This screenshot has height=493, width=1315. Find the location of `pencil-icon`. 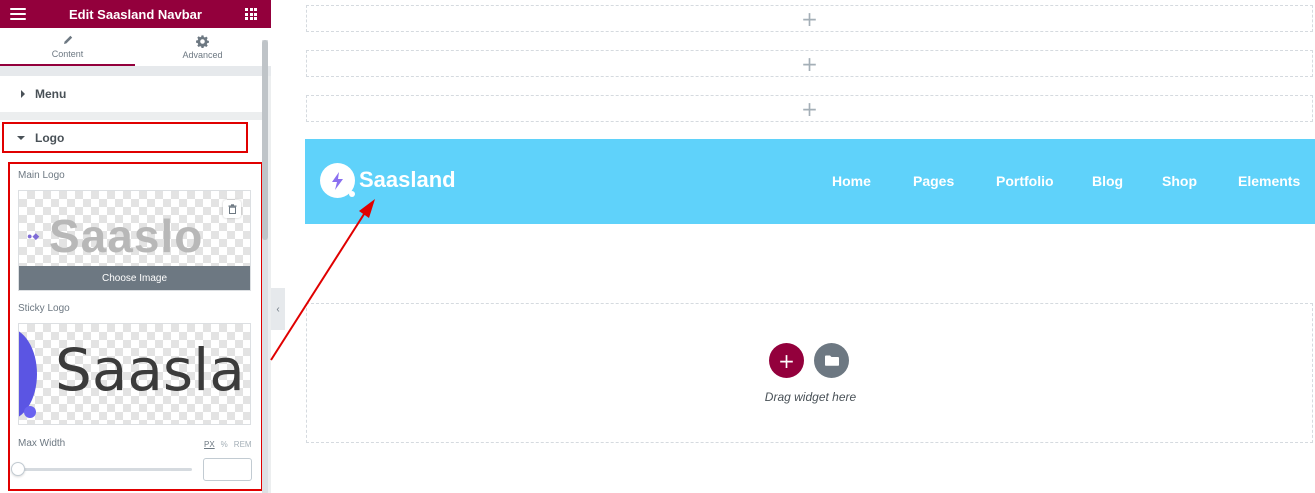

pencil-icon is located at coordinates (68, 40).